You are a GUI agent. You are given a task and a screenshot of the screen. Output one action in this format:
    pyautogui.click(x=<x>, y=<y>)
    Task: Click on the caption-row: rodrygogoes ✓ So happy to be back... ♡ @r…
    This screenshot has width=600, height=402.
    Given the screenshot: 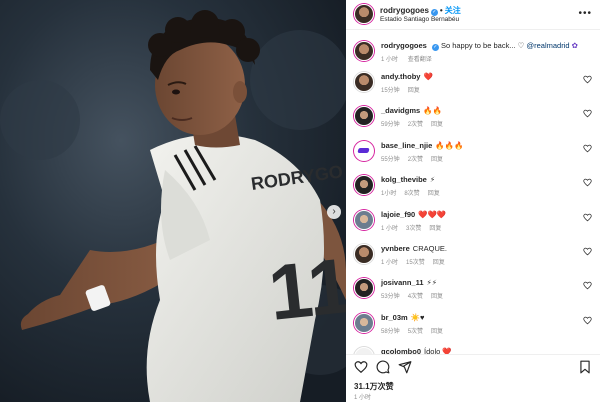 What is the action you would take?
    pyautogui.click(x=473, y=56)
    